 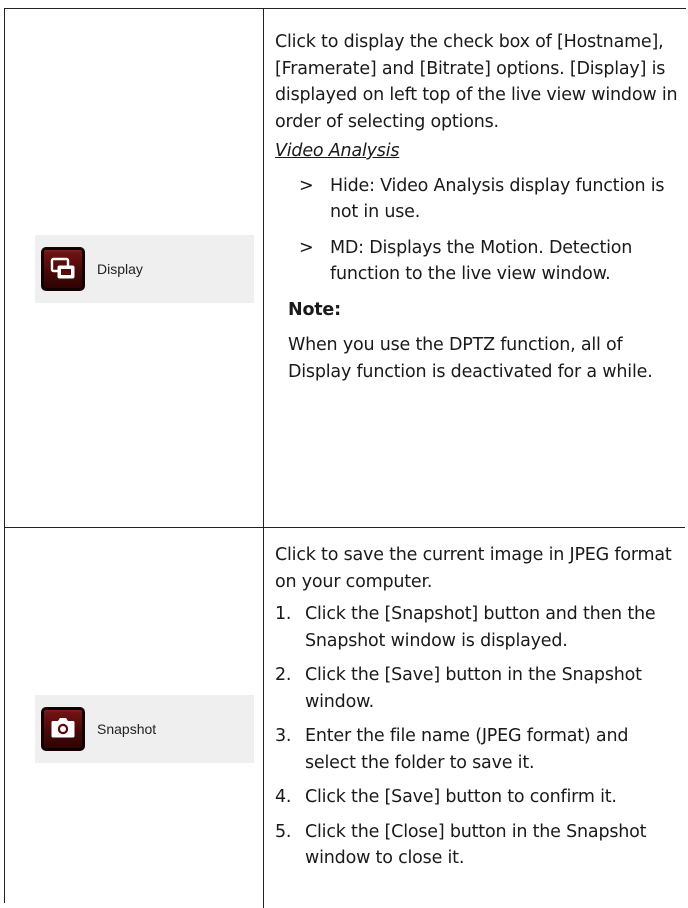 I want to click on video-analysis-subheading: Video Analysis, so click(x=337, y=151).